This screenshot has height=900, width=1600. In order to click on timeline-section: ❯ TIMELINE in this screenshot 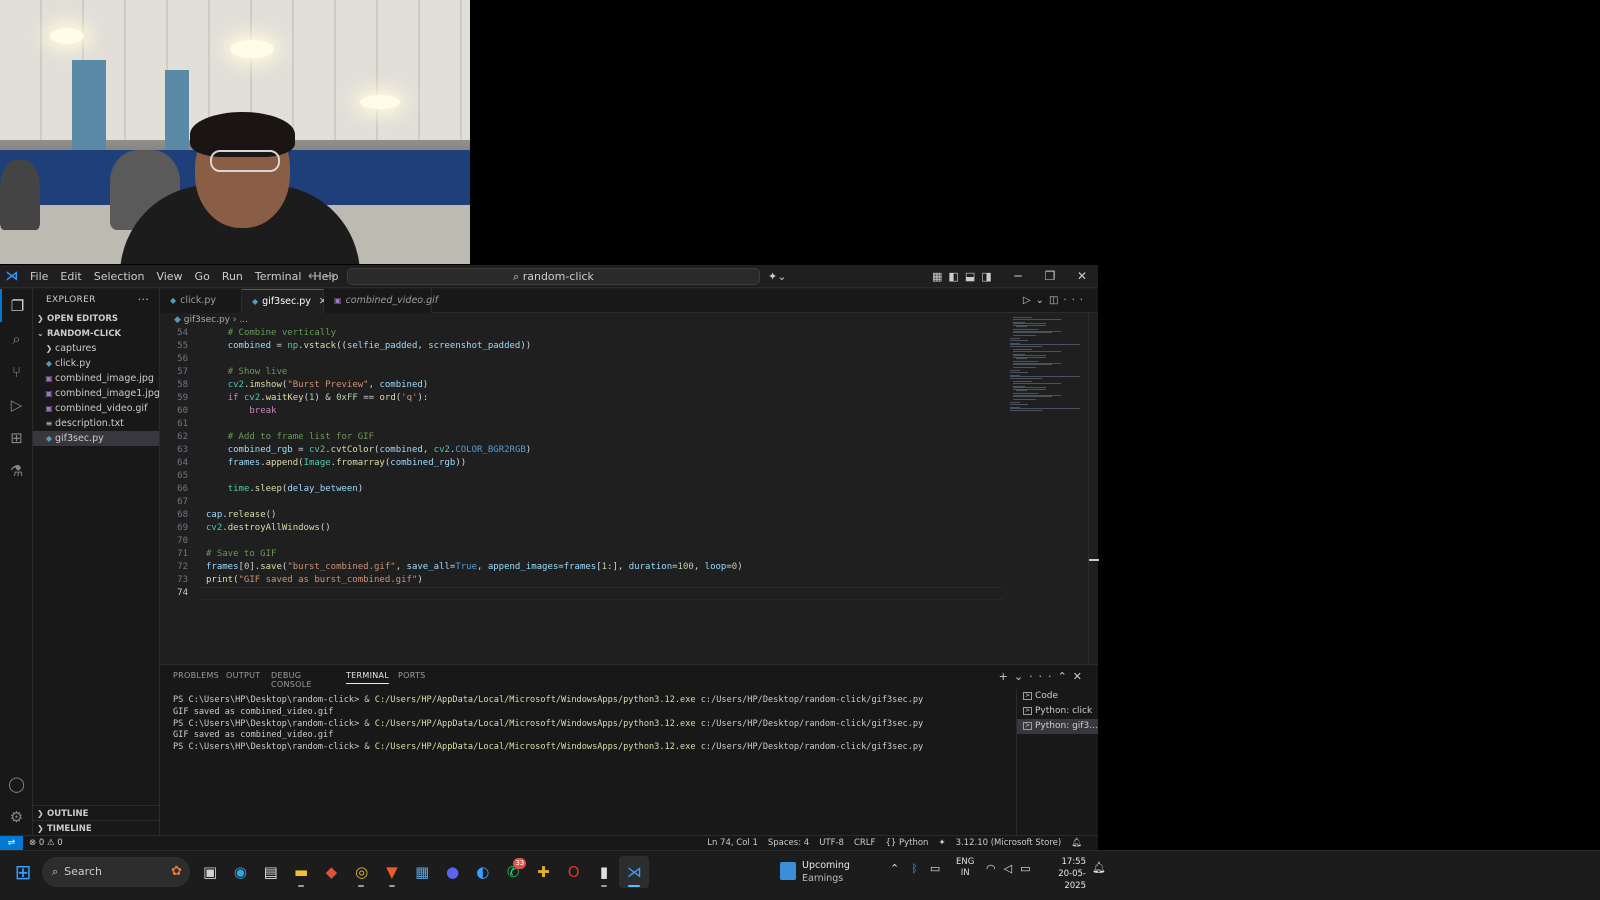, I will do `click(96, 827)`.